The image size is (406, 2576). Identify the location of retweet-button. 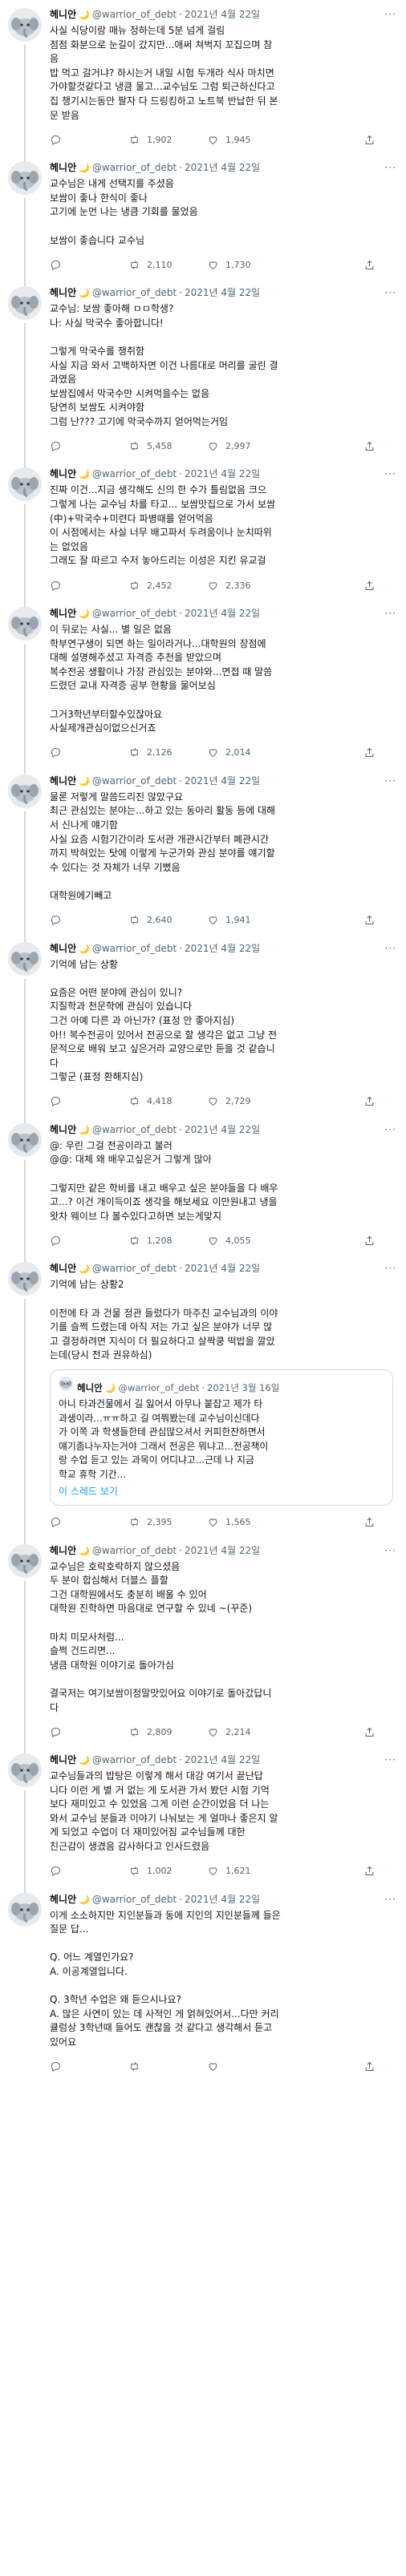
(167, 2066).